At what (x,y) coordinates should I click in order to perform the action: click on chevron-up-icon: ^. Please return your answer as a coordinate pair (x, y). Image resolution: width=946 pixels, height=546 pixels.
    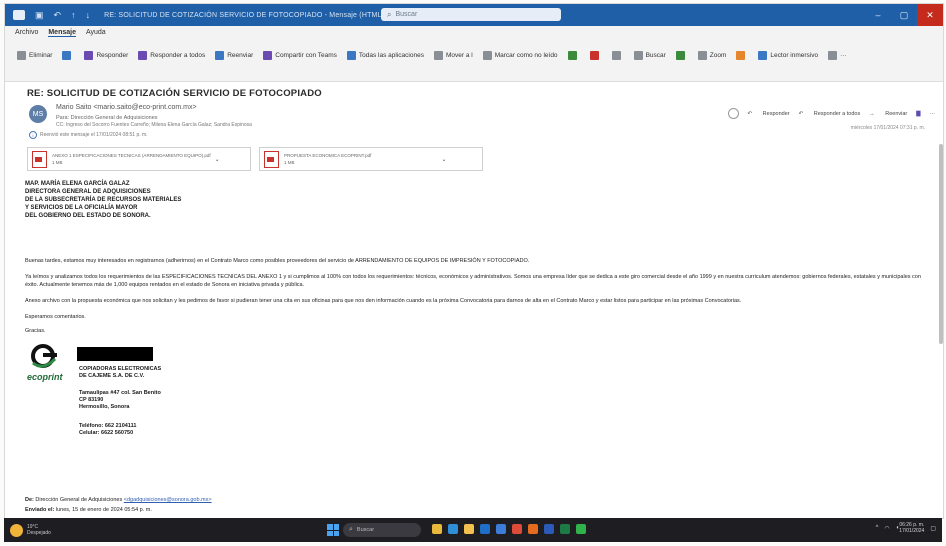
    Looking at the image, I should click on (877, 528).